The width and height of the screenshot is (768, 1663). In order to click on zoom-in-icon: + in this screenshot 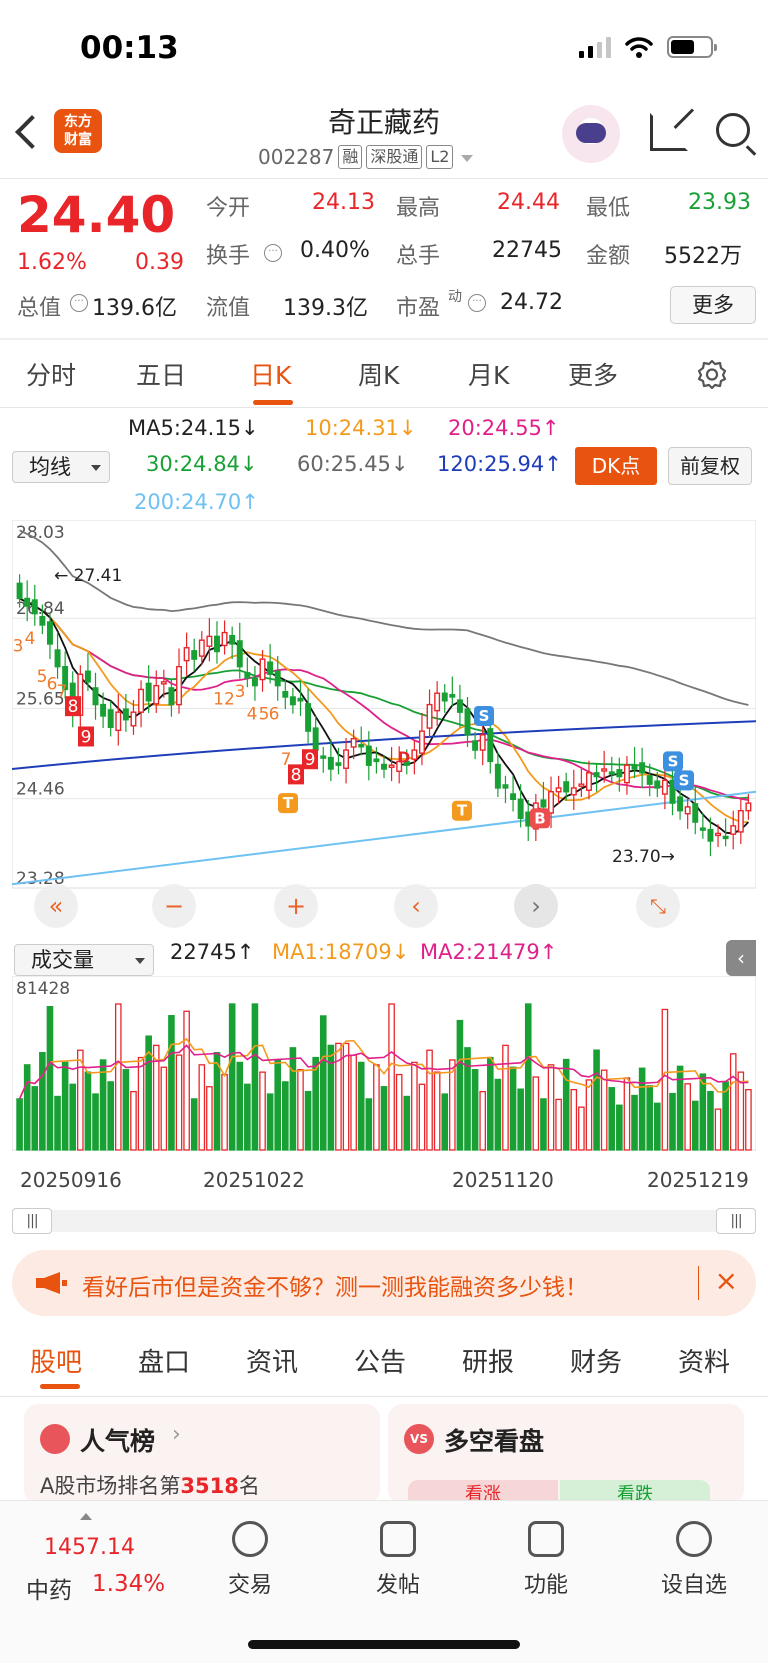, I will do `click(296, 906)`.